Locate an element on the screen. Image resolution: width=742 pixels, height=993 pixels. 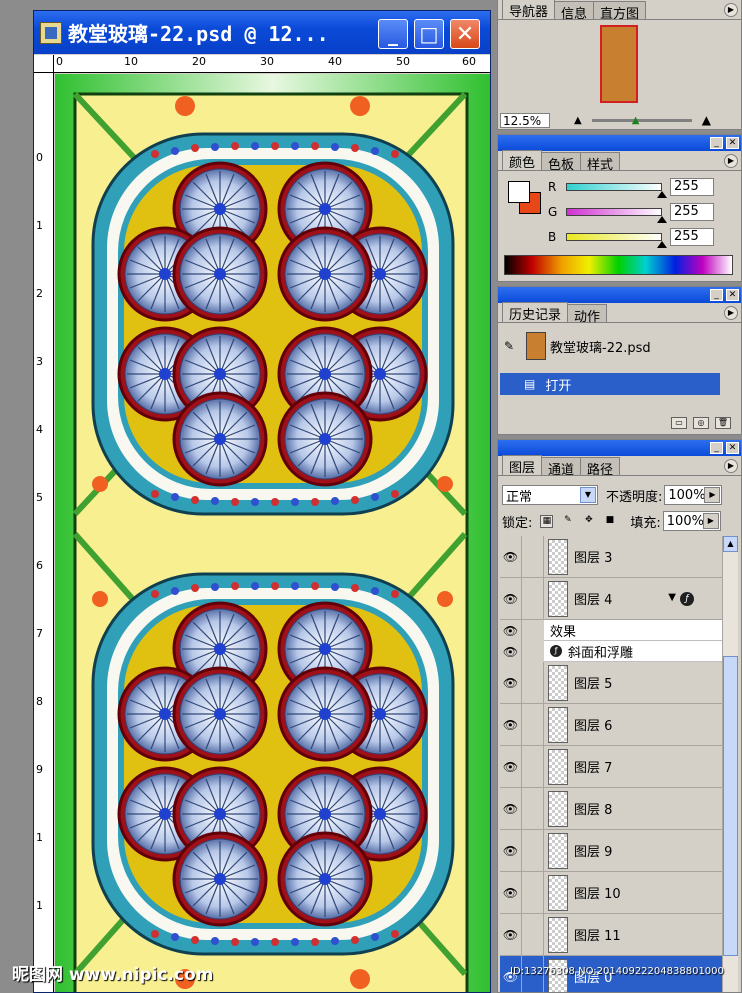
scrollbar-thumb is located at coordinates (730, 806).